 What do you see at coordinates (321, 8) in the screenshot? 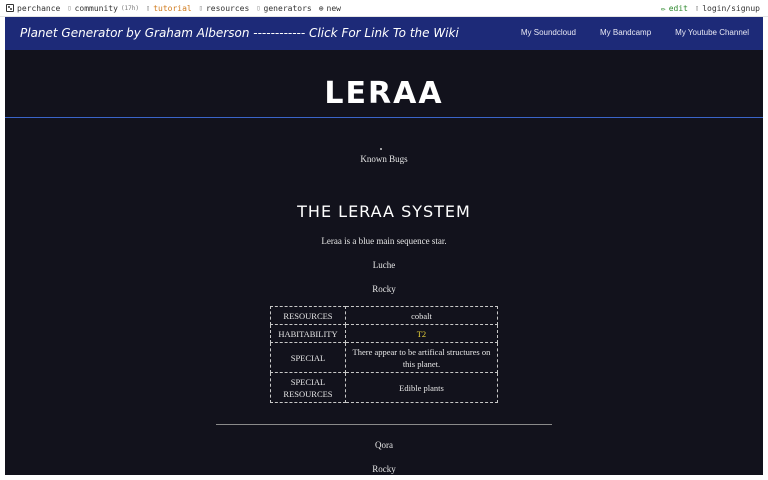
I see `plus-circle-icon: ⊕` at bounding box center [321, 8].